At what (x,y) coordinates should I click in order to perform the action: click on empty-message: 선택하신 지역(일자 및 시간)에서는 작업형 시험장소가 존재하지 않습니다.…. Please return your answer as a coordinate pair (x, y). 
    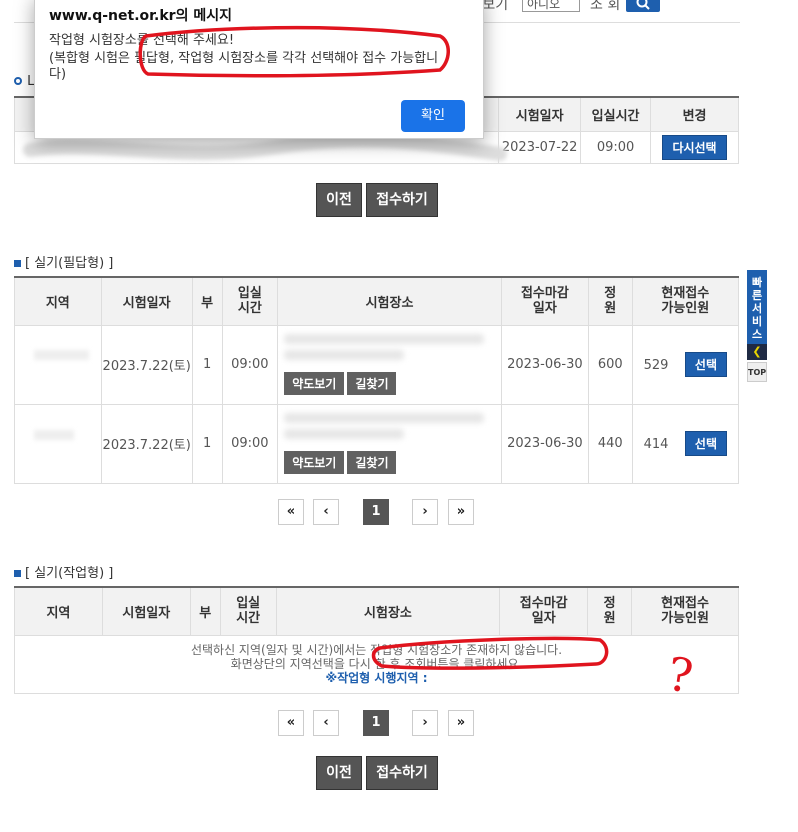
    Looking at the image, I should click on (376, 664).